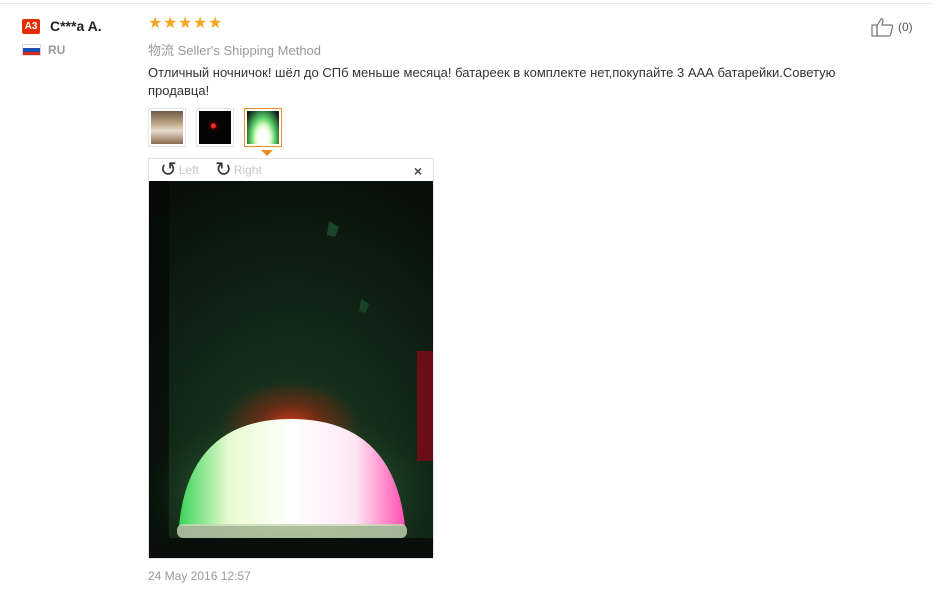 Image resolution: width=943 pixels, height=599 pixels. What do you see at coordinates (31, 50) in the screenshot?
I see `russia-flag-icon` at bounding box center [31, 50].